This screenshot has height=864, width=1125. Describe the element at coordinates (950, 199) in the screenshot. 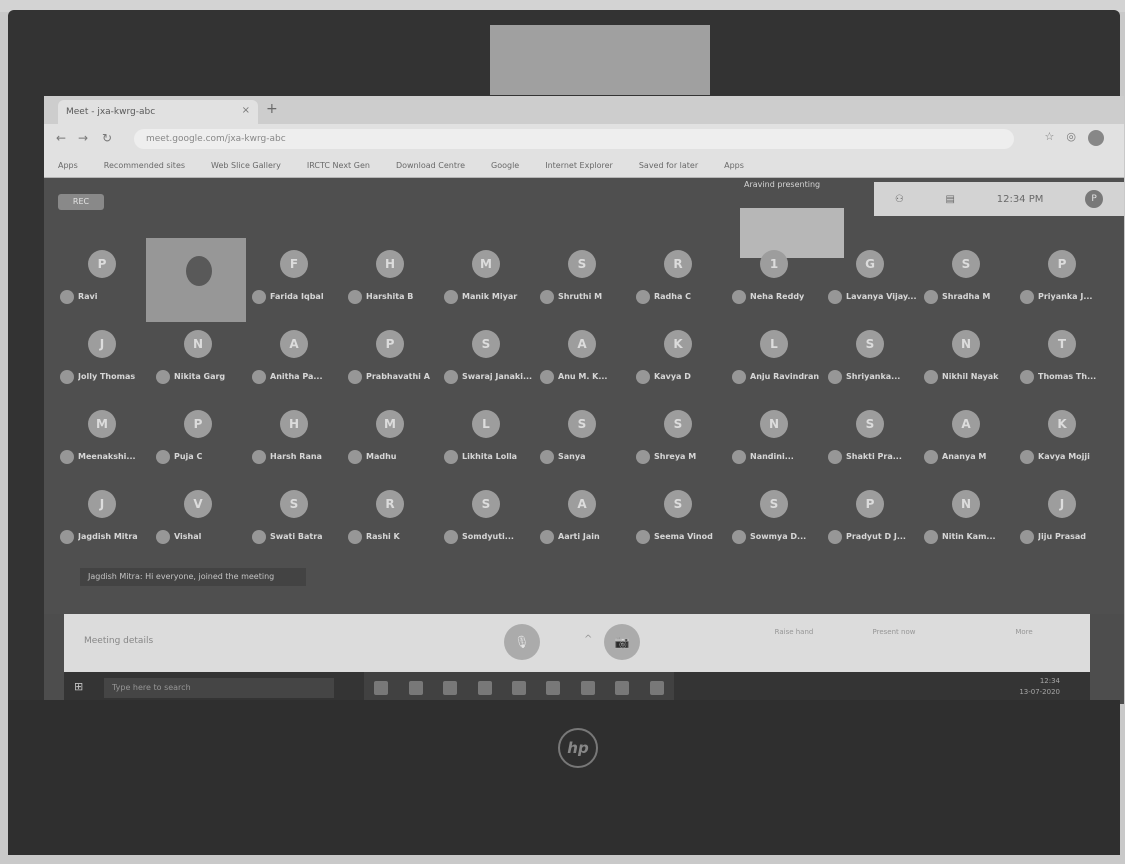

I see `chat-icon: ▤` at that location.